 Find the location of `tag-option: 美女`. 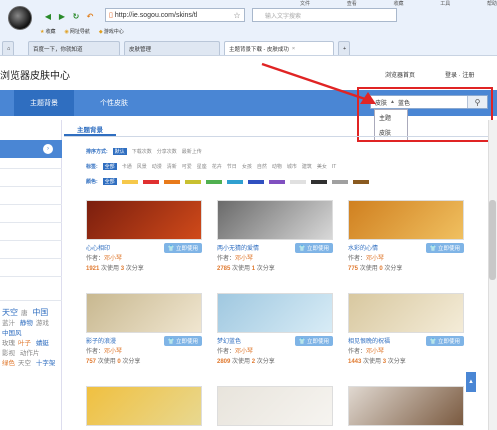

tag-option: 美女 is located at coordinates (322, 166).